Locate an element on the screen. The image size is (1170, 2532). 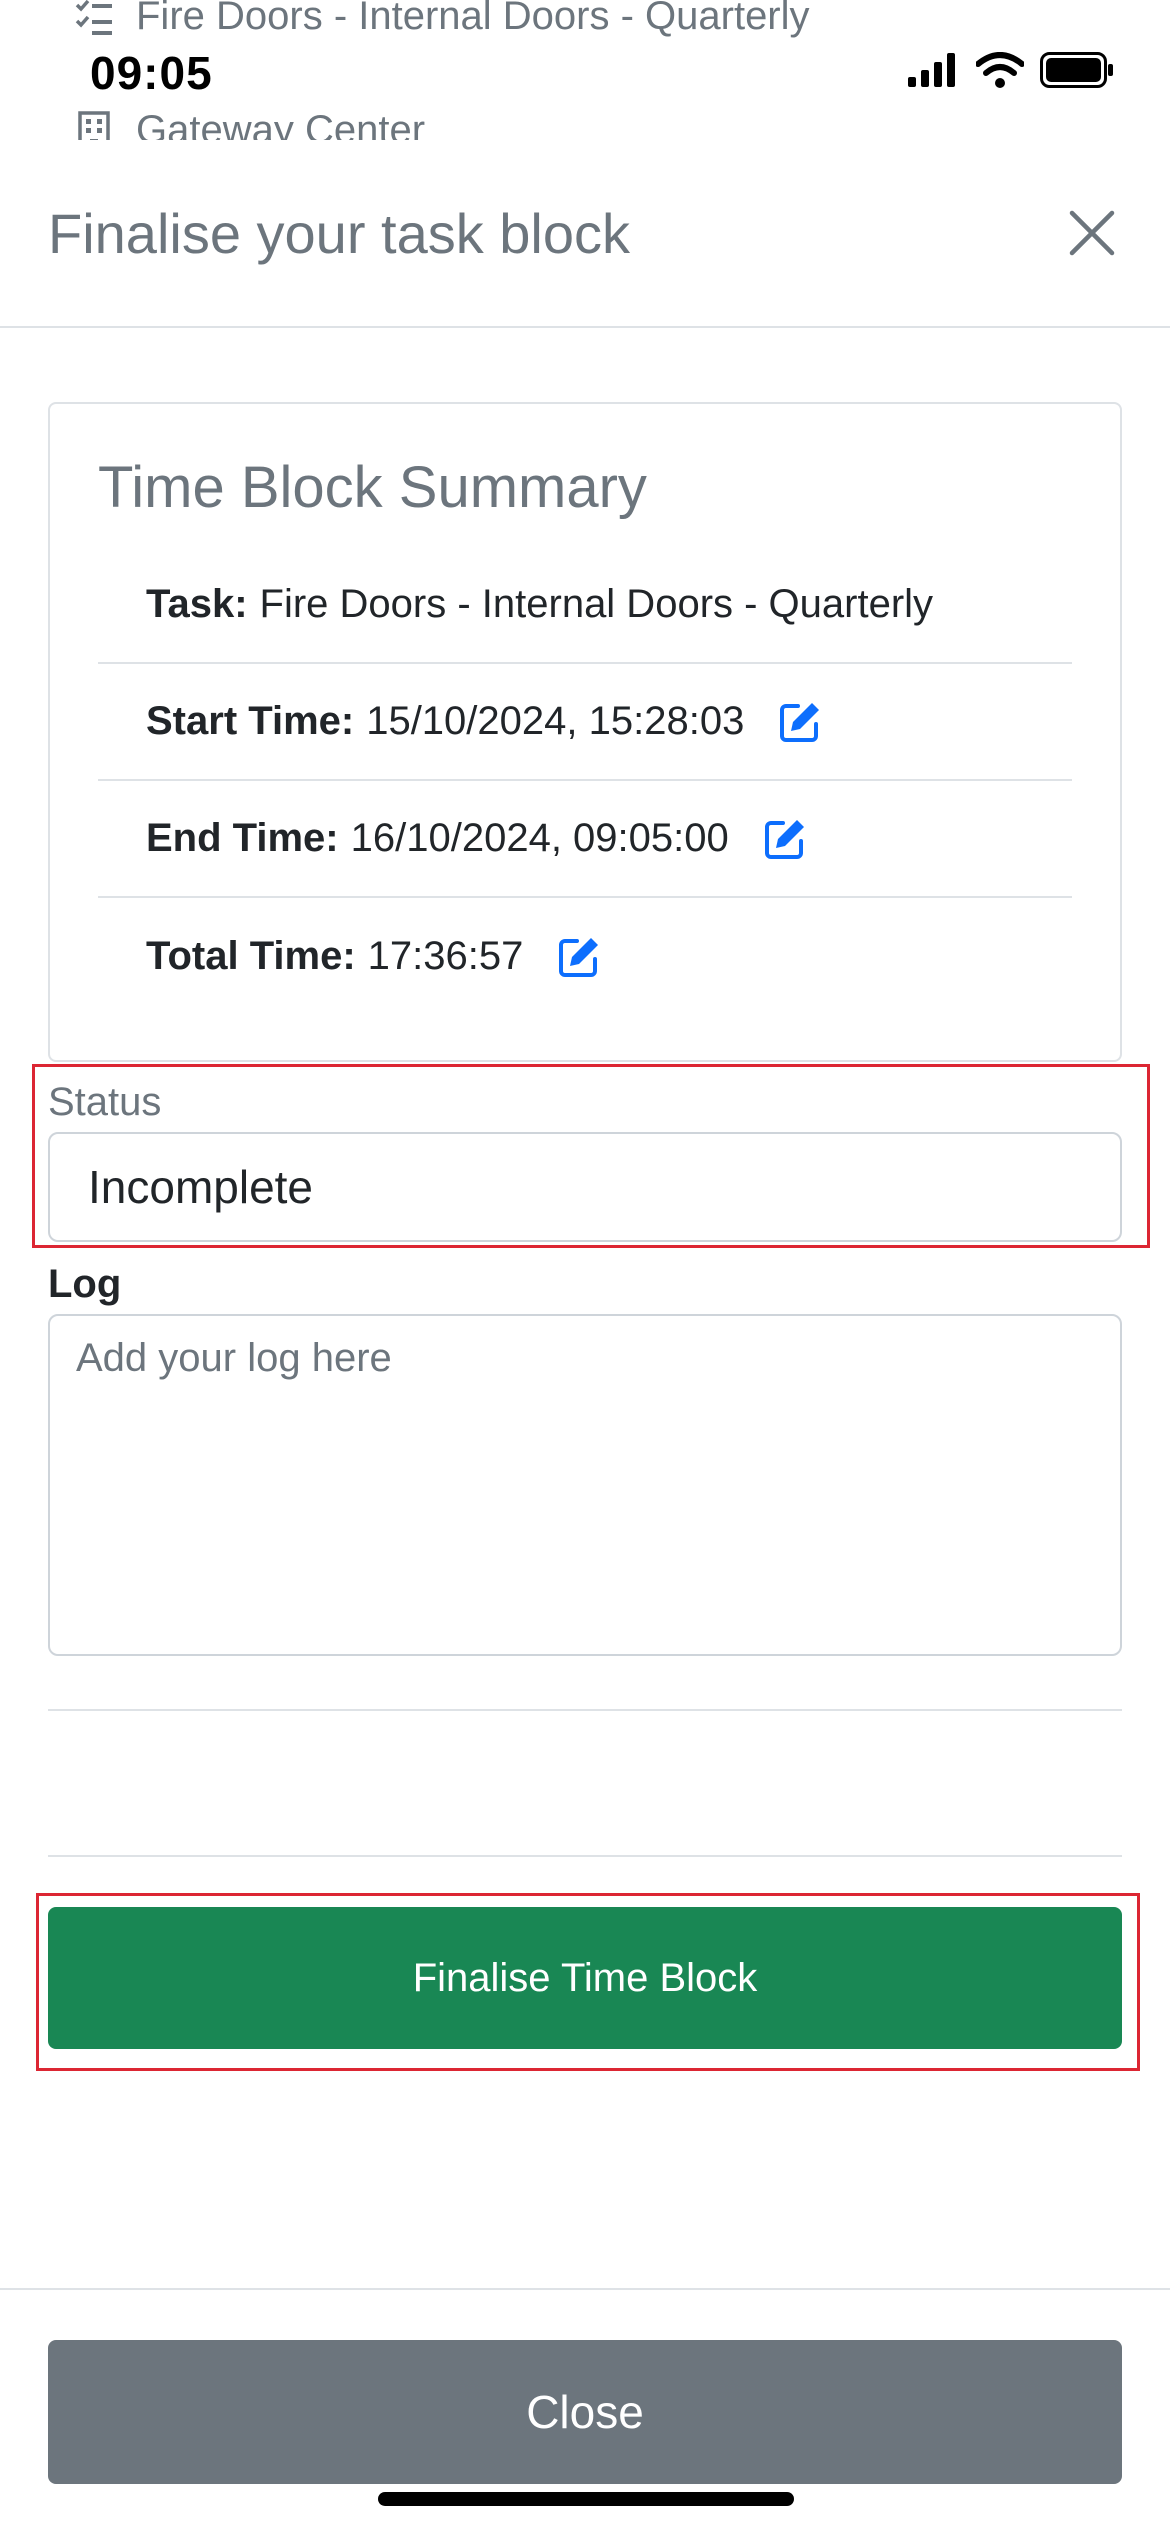
status-bar-icons is located at coordinates (1011, 72).